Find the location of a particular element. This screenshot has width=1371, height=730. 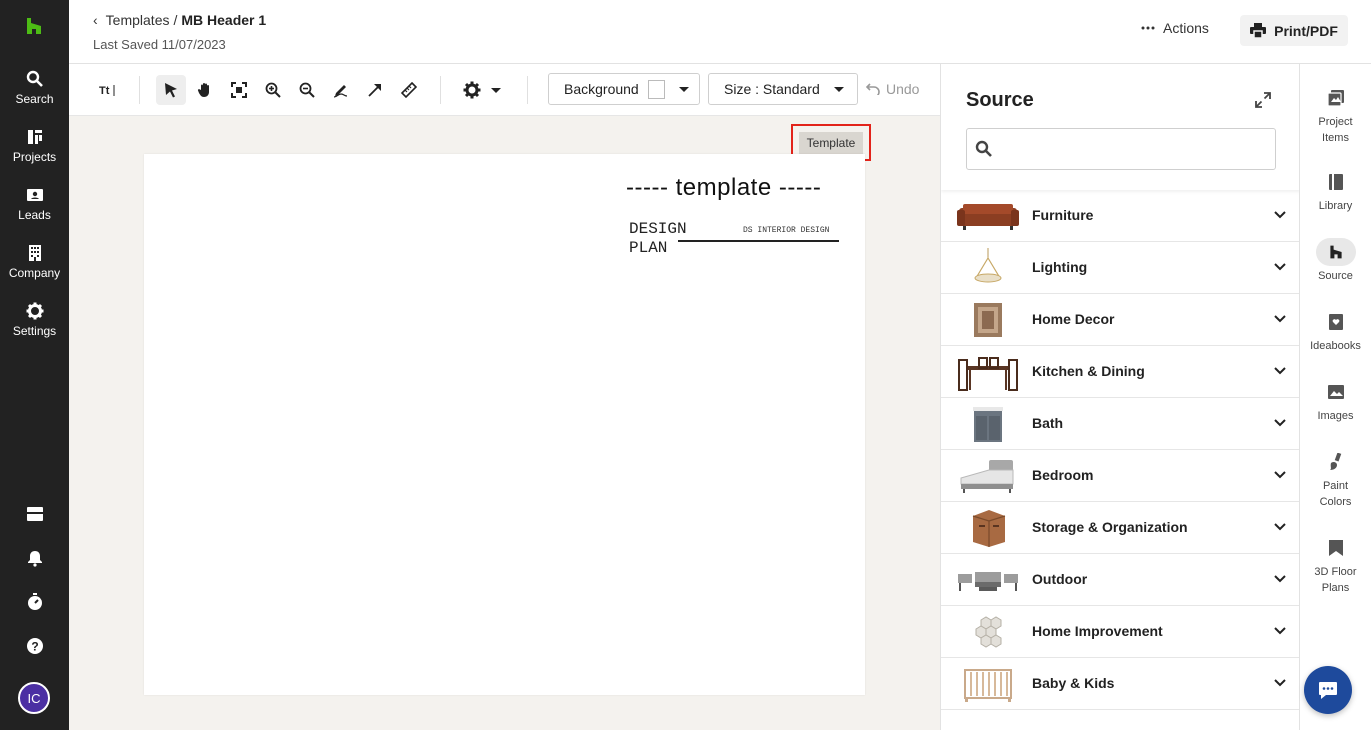

breadcrumb-parent-link: Templates is located at coordinates (138, 20).